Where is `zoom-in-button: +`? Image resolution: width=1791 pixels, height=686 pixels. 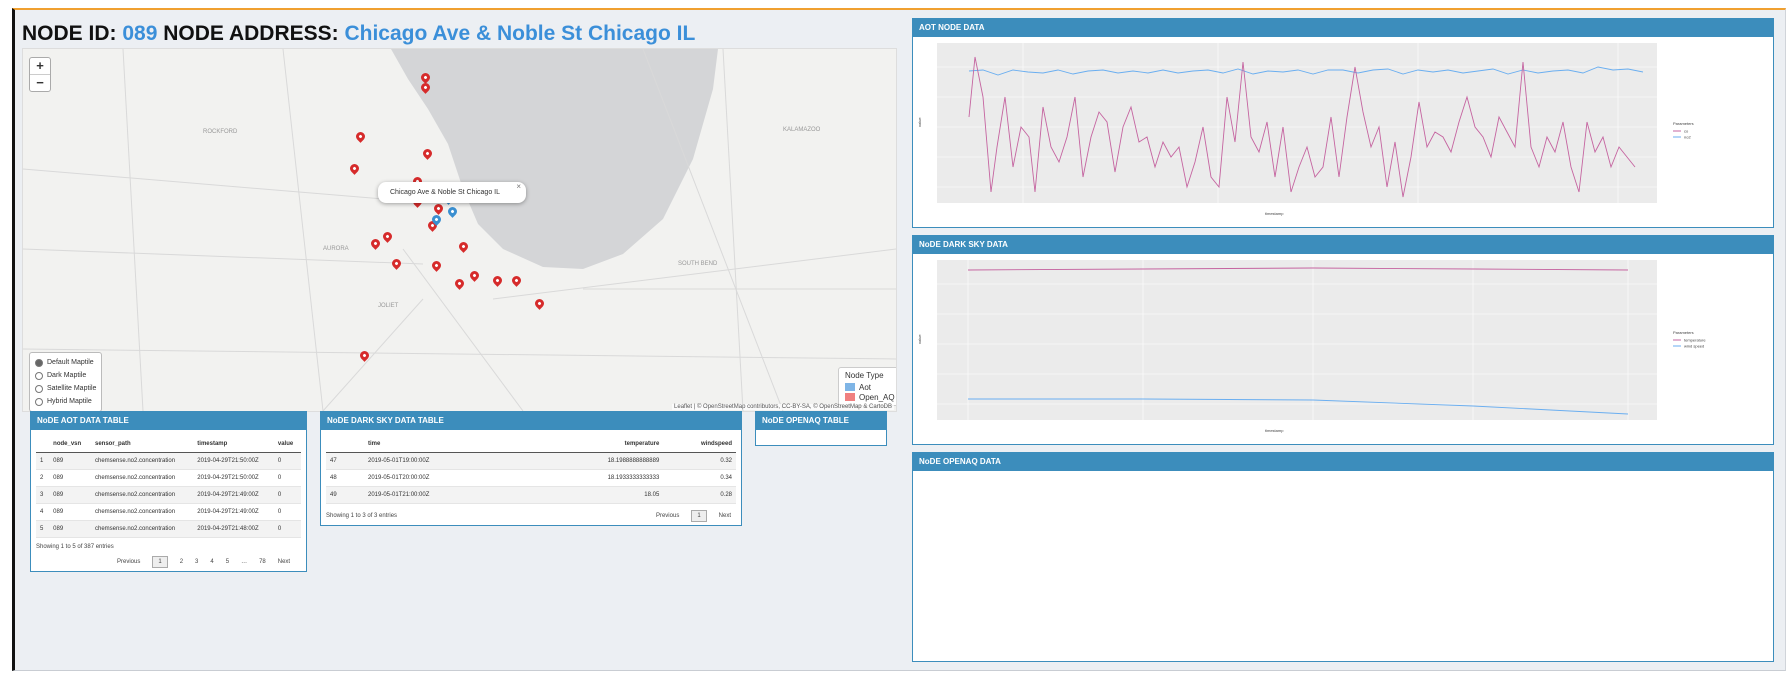
zoom-in-button: + is located at coordinates (40, 66).